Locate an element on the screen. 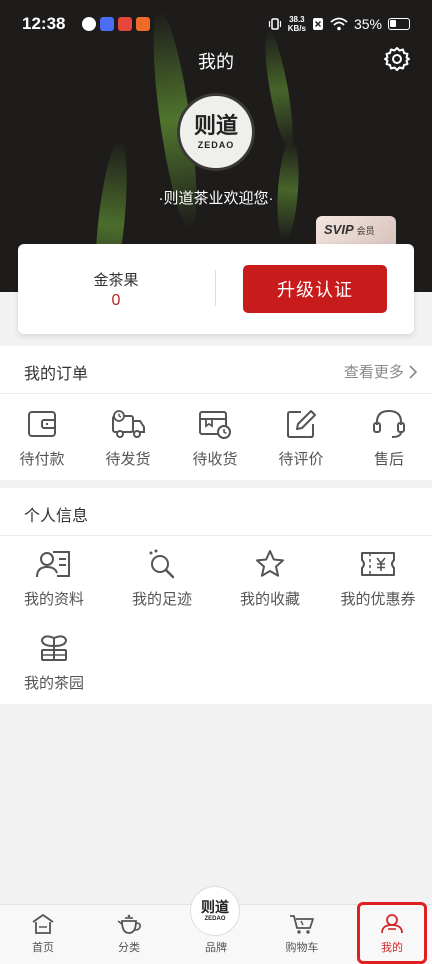 Image resolution: width=432 pixels, height=964 pixels. points-label: 金茶果 is located at coordinates (116, 280).